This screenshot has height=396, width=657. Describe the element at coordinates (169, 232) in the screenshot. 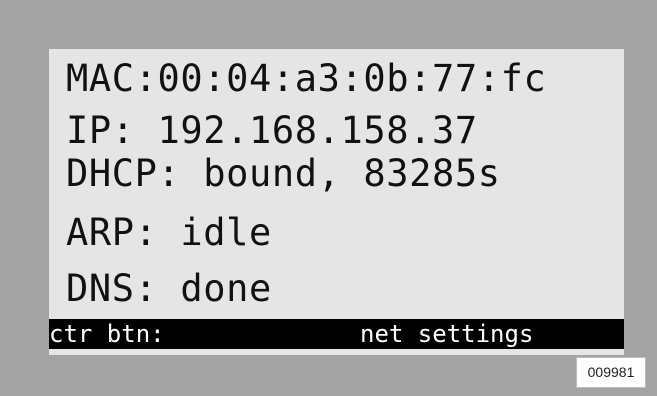

I see `arp-status-line: ARP: idle` at that location.